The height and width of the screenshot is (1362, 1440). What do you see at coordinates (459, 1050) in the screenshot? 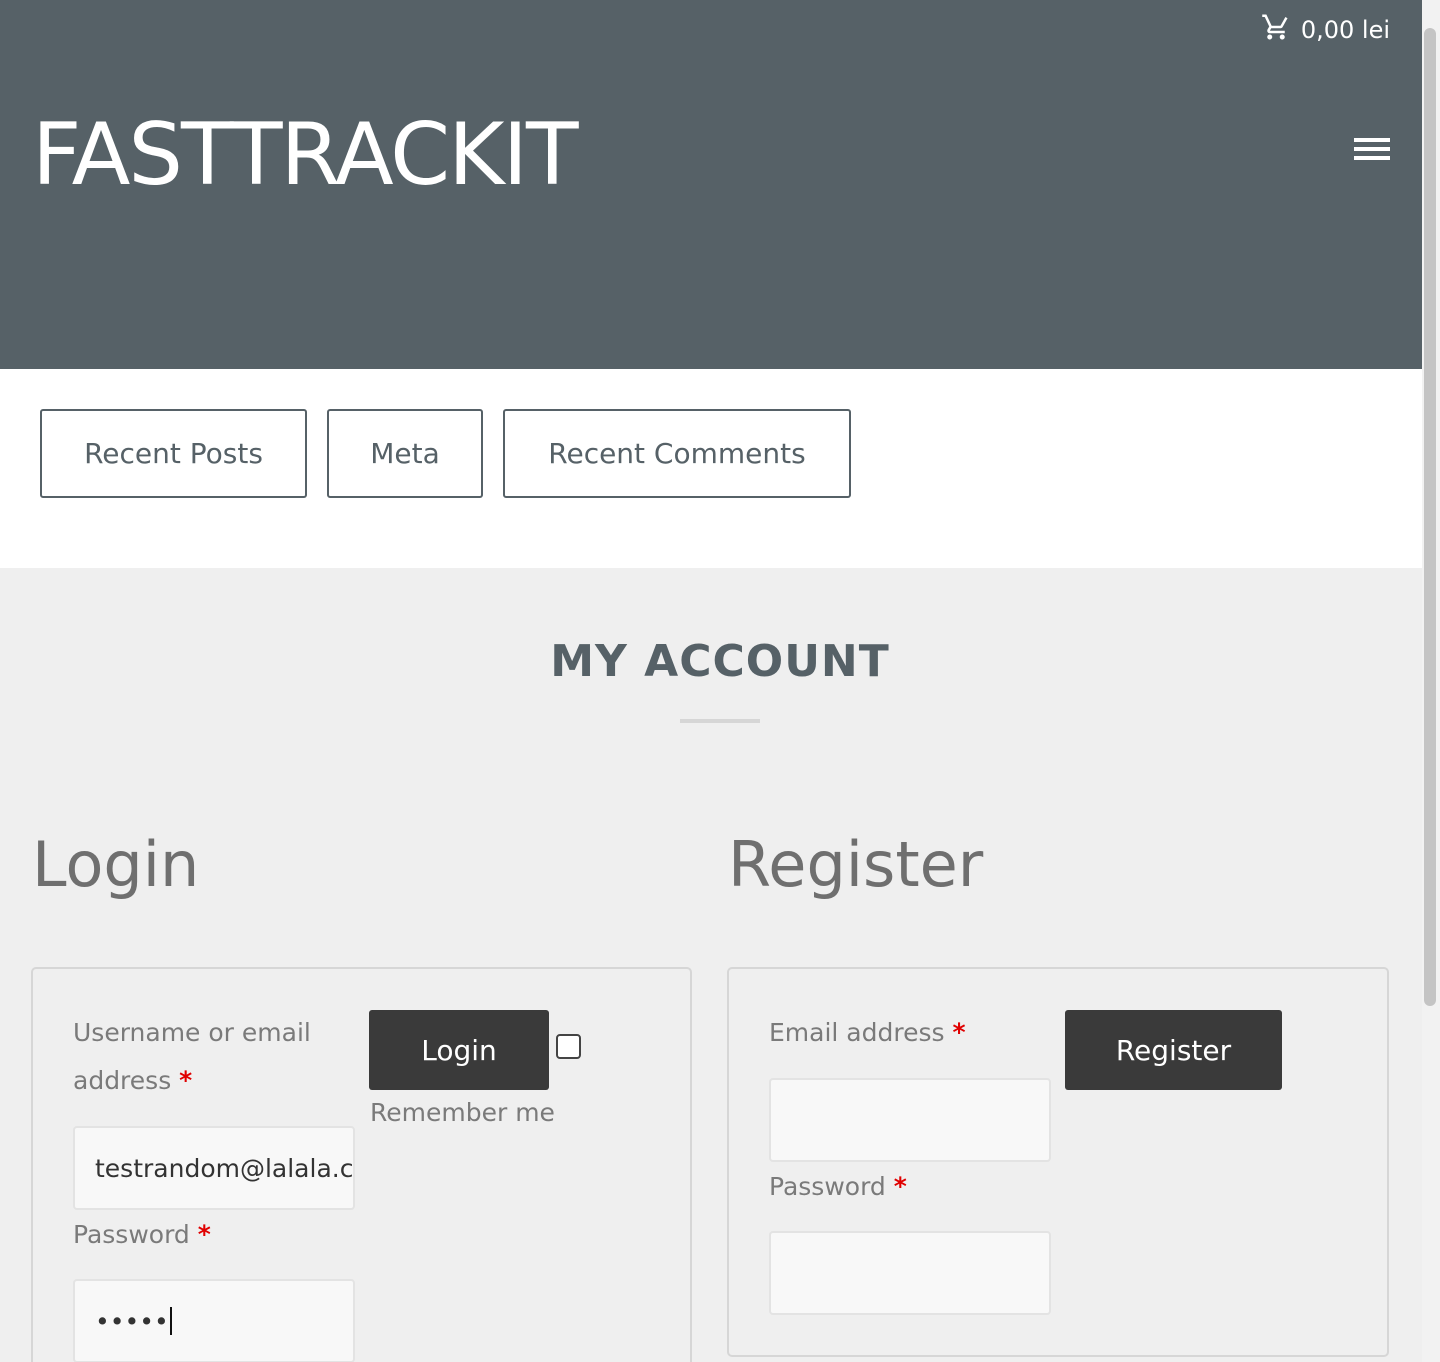
I see `login-button: Login` at bounding box center [459, 1050].